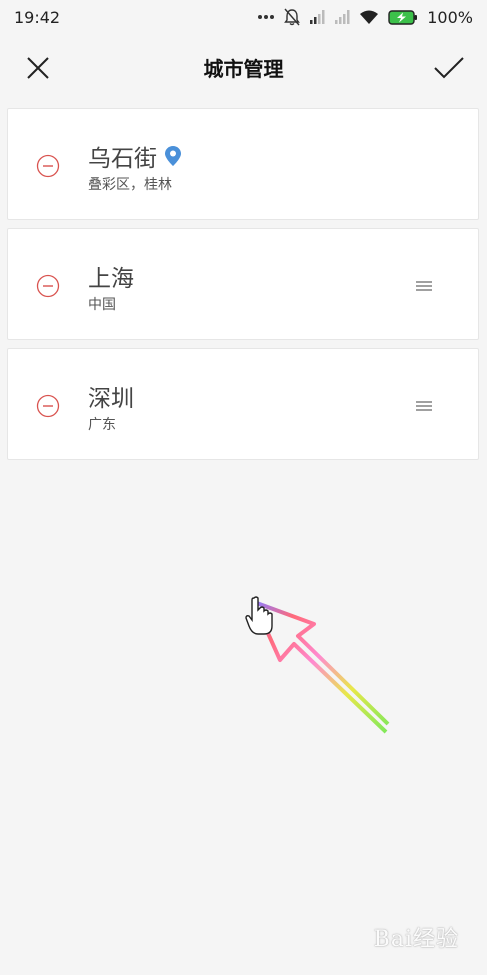 This screenshot has height=975, width=487. I want to click on mute-bell-icon, so click(292, 17).